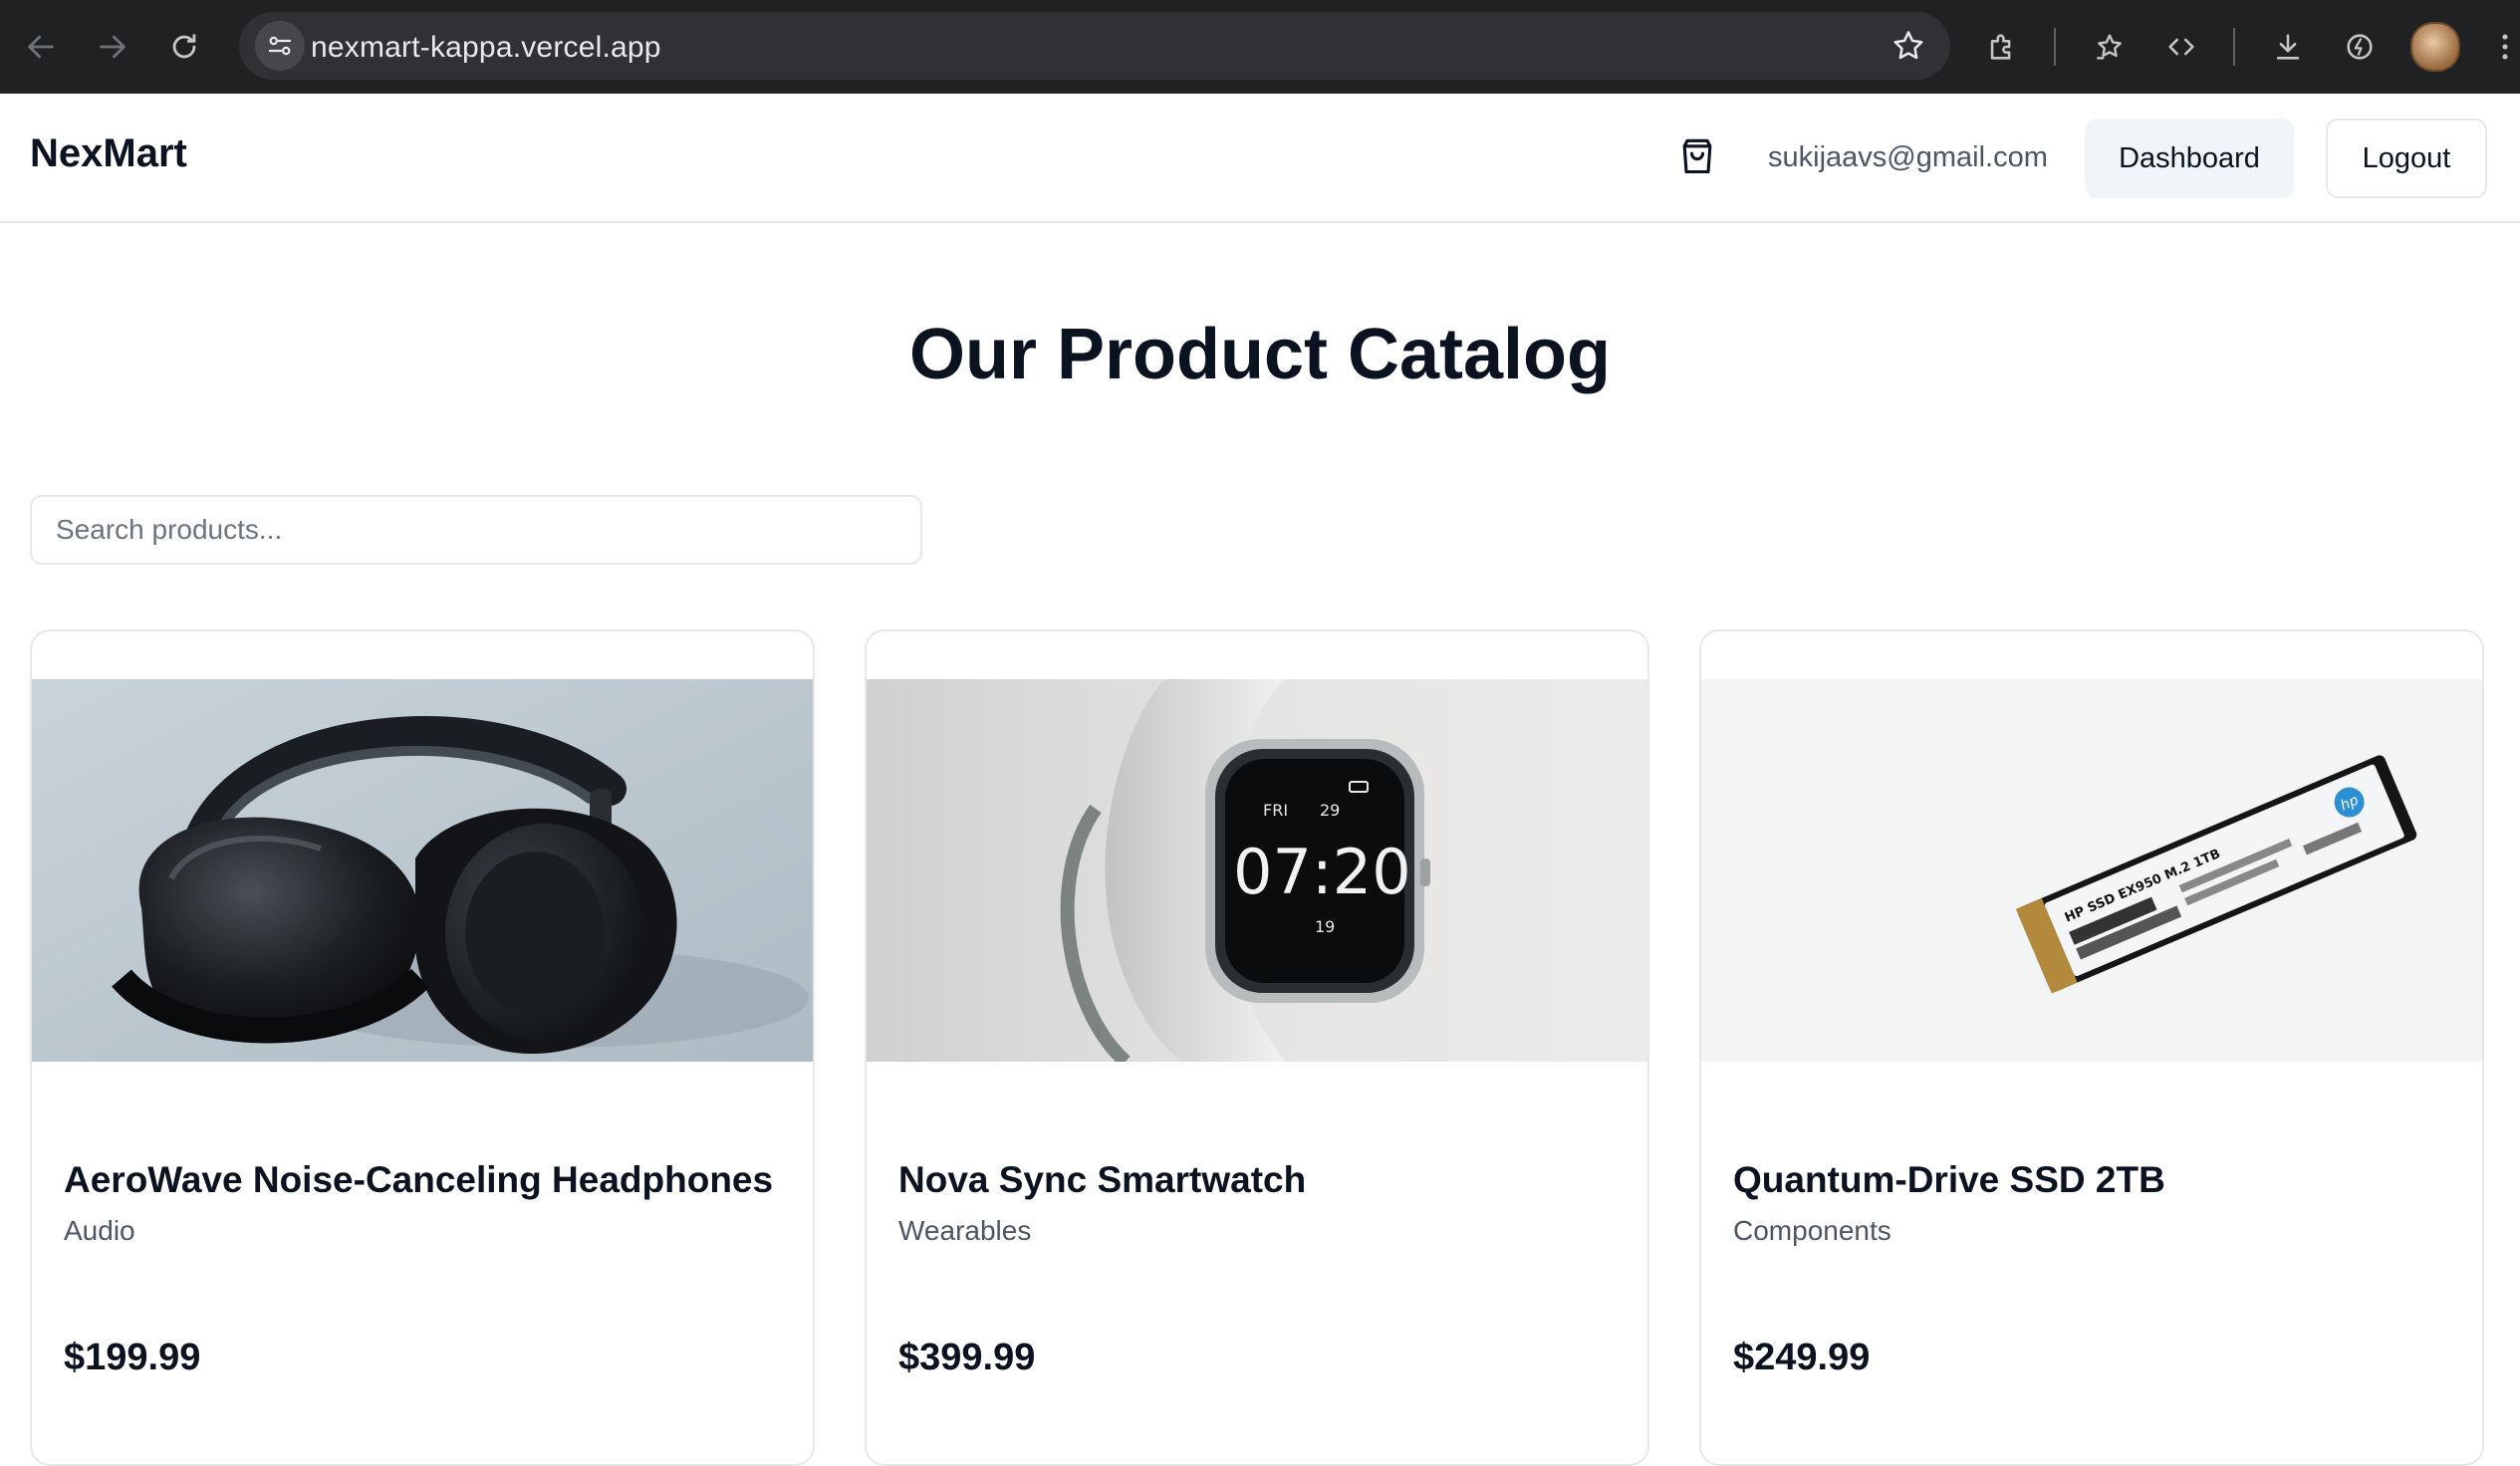  Describe the element at coordinates (280, 46) in the screenshot. I see `site-info-icon` at that location.